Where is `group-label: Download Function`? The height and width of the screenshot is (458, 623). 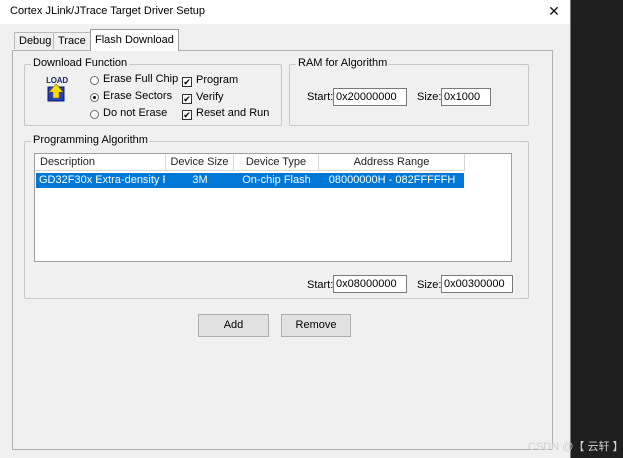
group-label: Download Function is located at coordinates (80, 63).